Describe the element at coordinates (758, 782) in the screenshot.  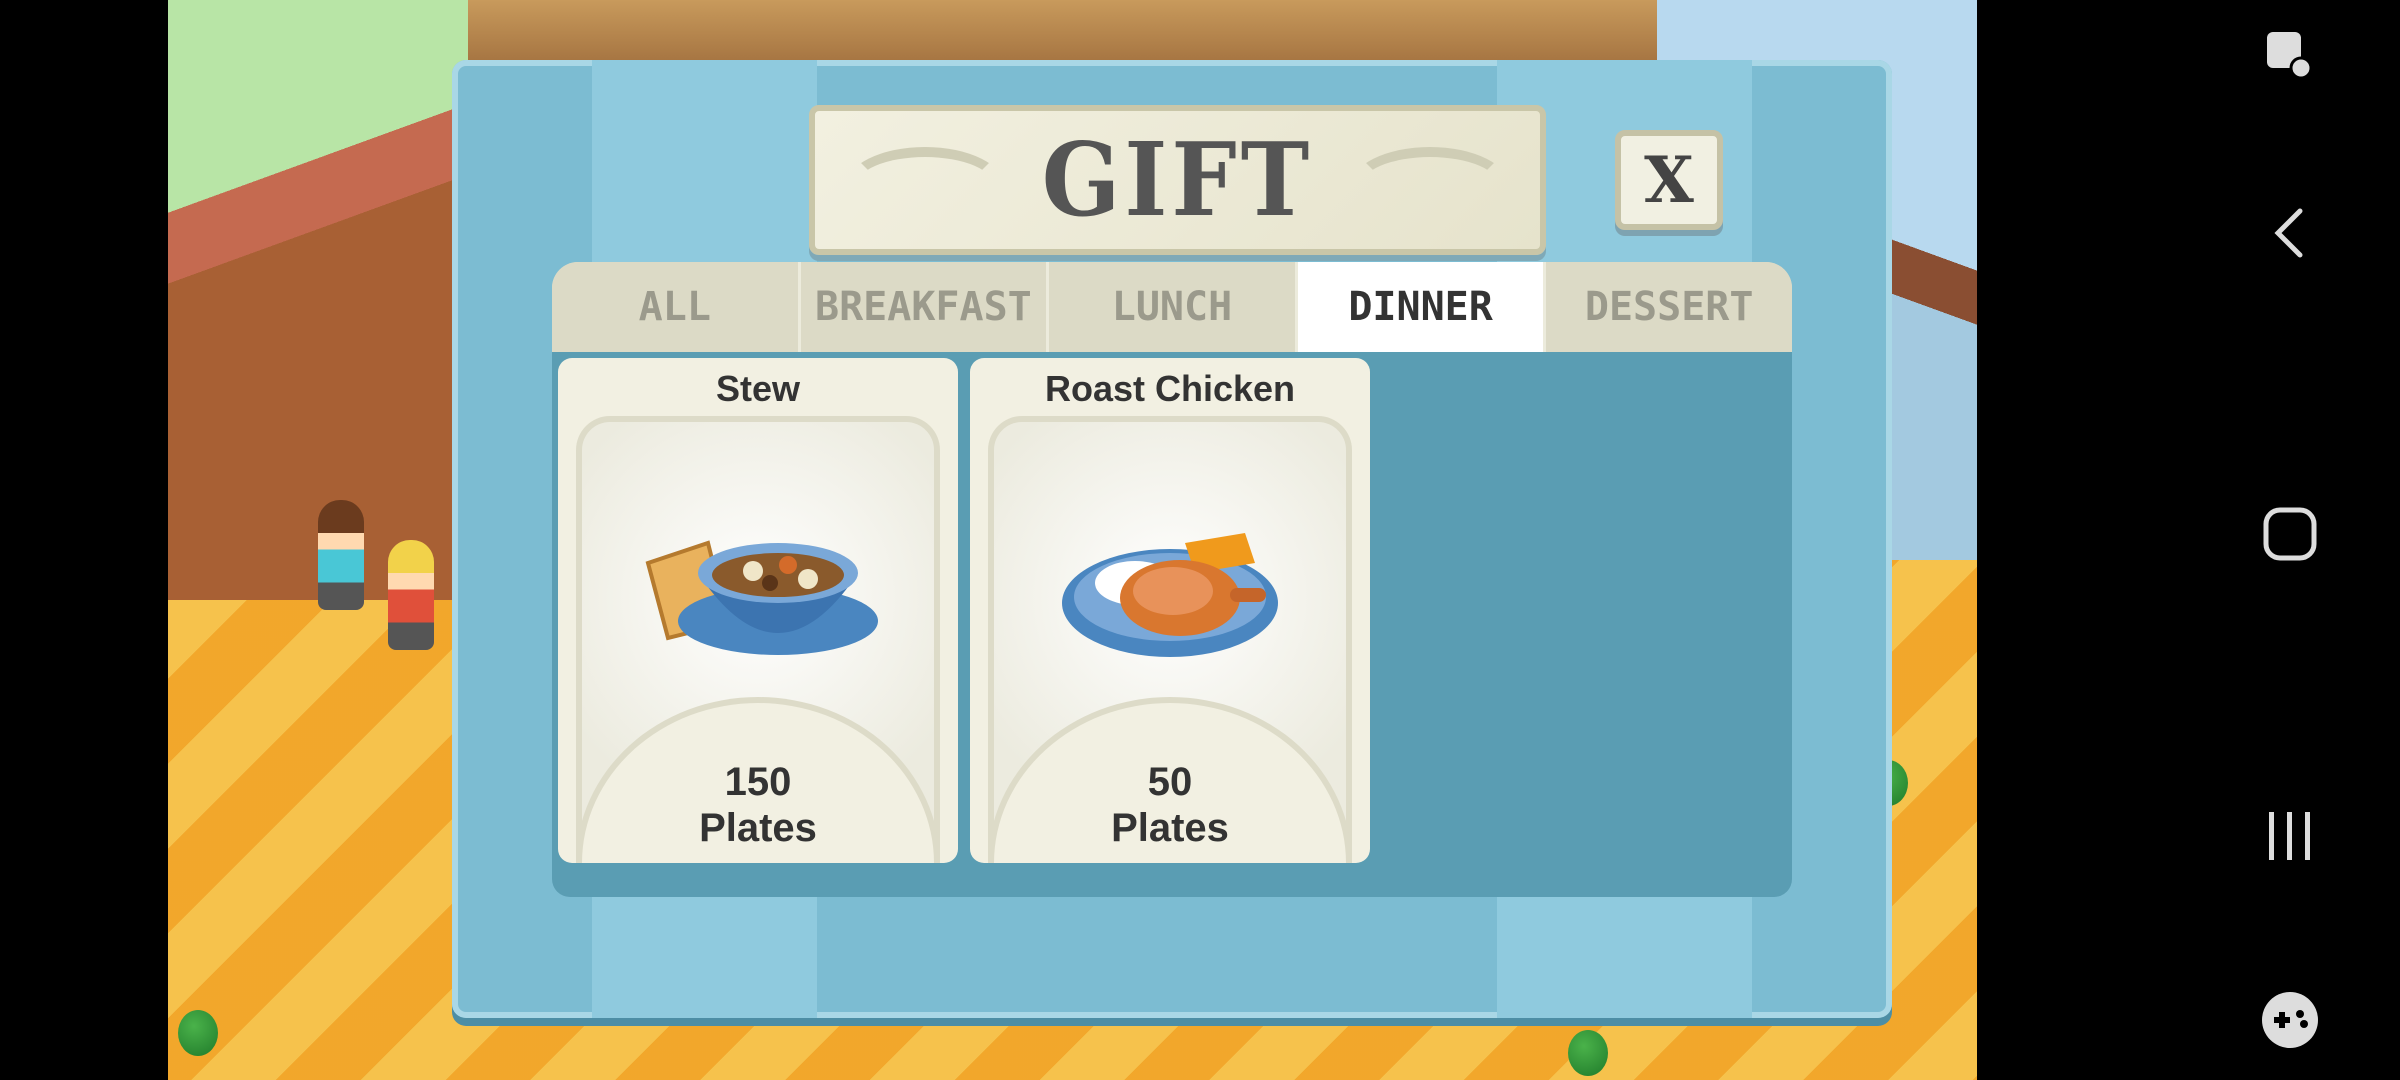
I see `item-count: 150` at that location.